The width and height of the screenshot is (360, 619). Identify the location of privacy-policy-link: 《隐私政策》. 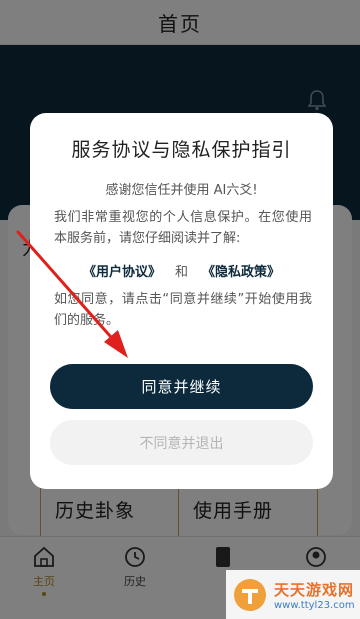
(241, 272).